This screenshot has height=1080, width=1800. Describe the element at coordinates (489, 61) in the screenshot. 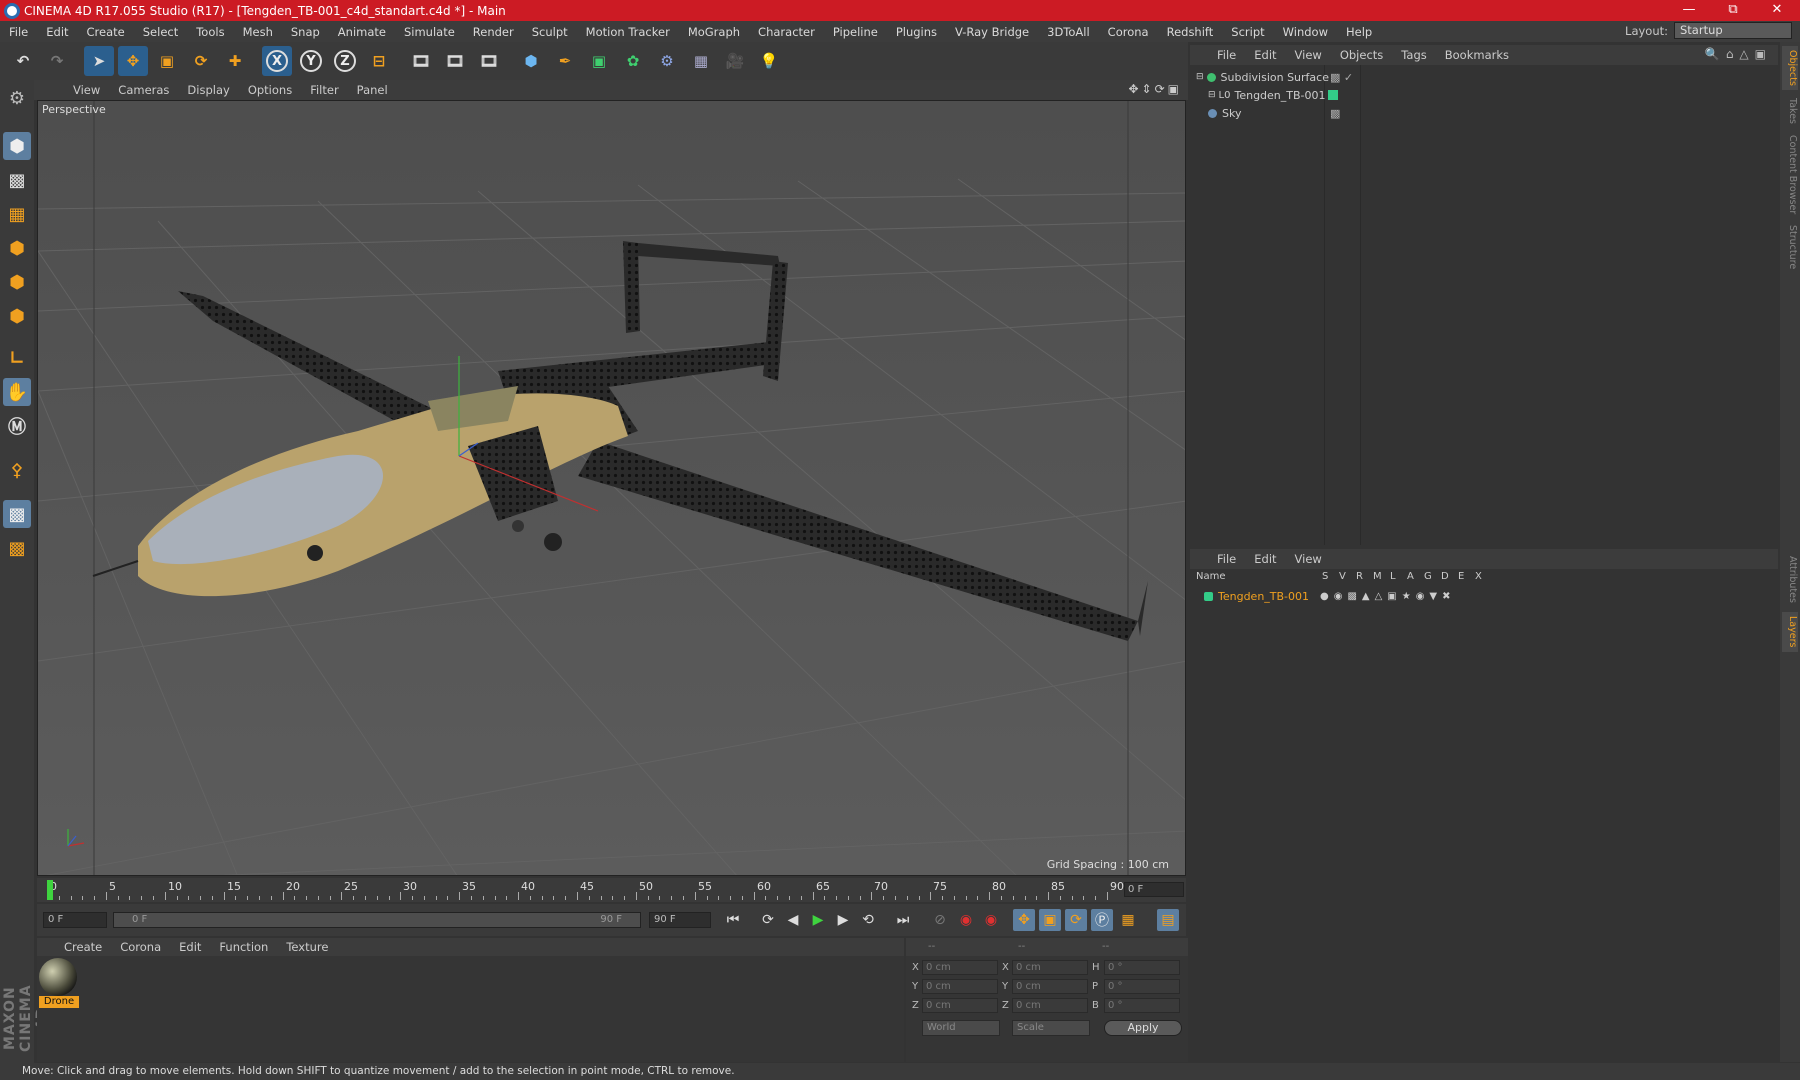

I see `edit-render-settings-icon: 🎞` at that location.